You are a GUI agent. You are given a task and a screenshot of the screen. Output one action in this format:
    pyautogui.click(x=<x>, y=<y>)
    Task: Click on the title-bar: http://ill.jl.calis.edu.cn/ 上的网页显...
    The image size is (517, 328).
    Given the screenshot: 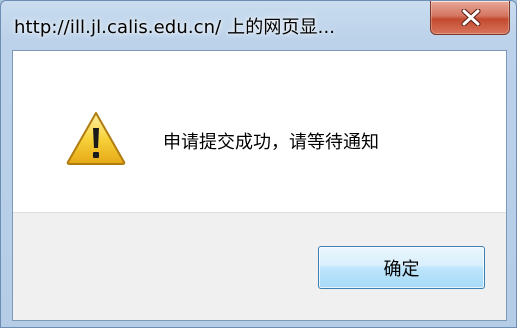 What is the action you would take?
    pyautogui.click(x=258, y=25)
    